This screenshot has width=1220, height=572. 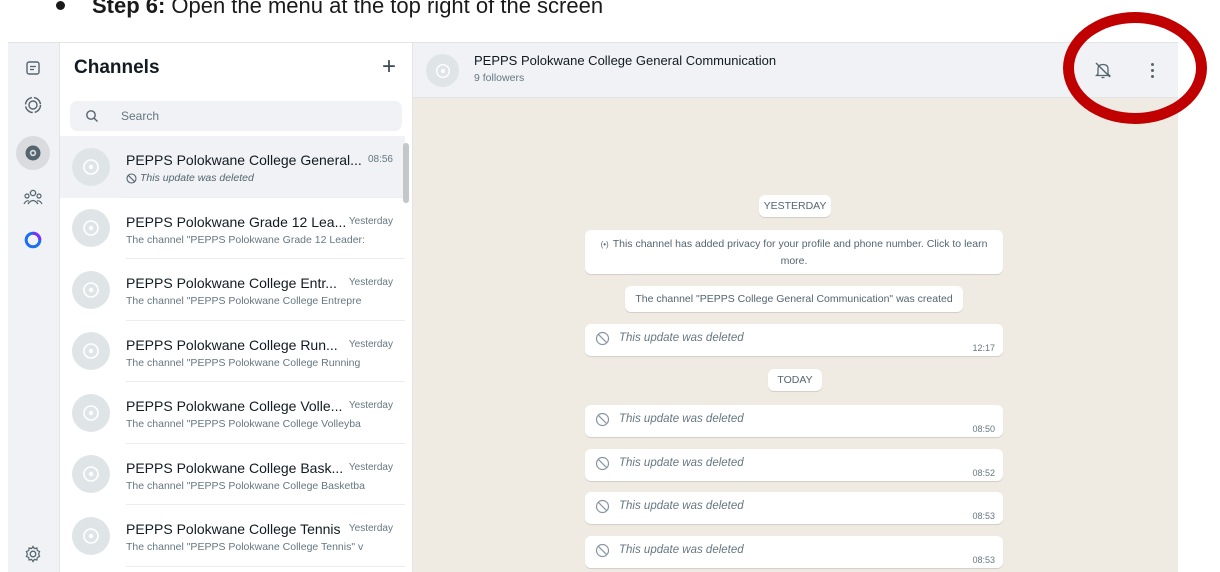 What do you see at coordinates (92, 116) in the screenshot?
I see `search-icon` at bounding box center [92, 116].